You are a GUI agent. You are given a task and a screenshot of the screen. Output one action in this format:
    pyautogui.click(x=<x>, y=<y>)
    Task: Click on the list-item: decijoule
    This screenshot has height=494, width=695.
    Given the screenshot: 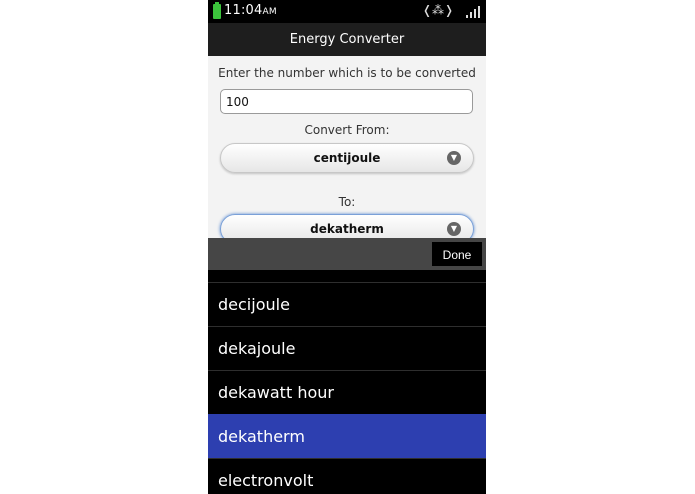 What is the action you would take?
    pyautogui.click(x=347, y=304)
    